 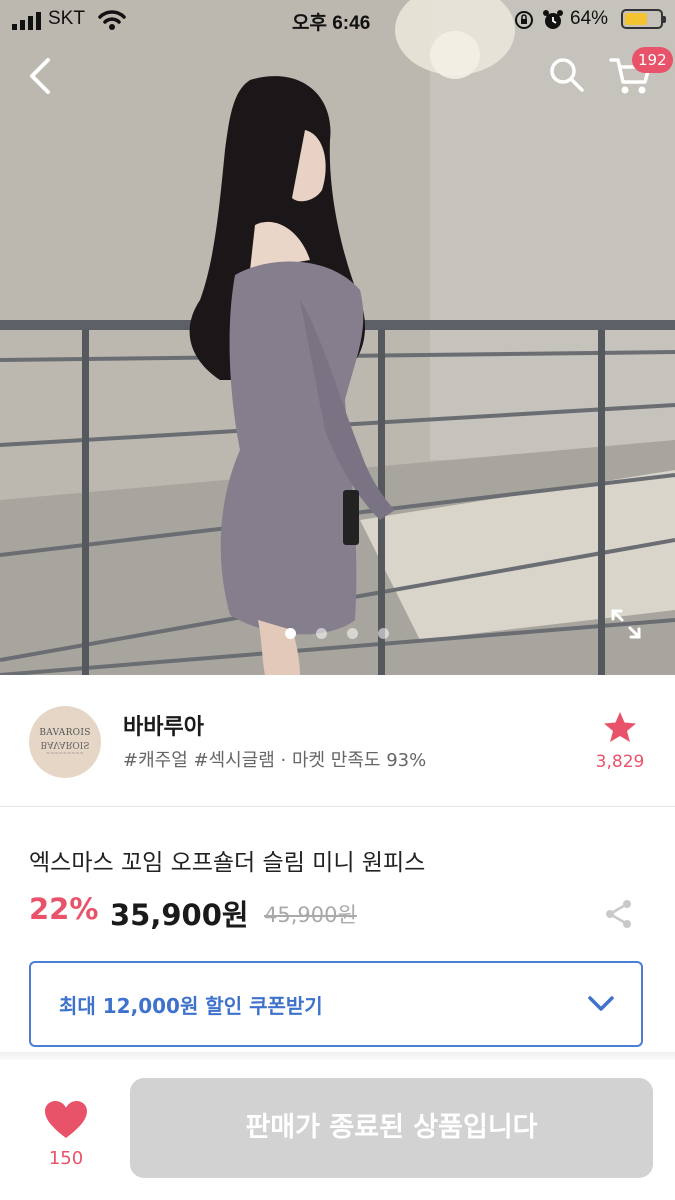 What do you see at coordinates (65, 753) in the screenshot?
I see `shop-logo-script: ~~~~~~~~~` at bounding box center [65, 753].